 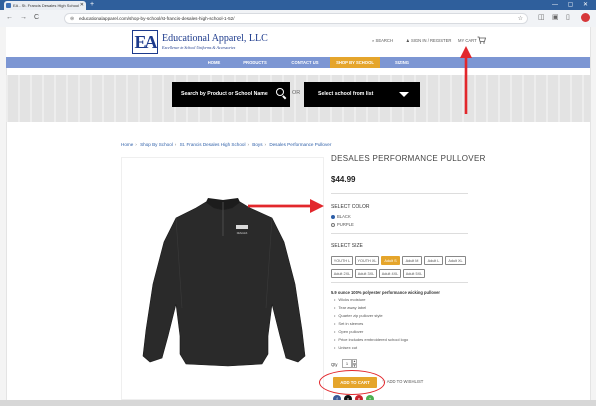 What do you see at coordinates (390, 273) in the screenshot?
I see `size-adult-4xl: Adult 4XL` at bounding box center [390, 273].